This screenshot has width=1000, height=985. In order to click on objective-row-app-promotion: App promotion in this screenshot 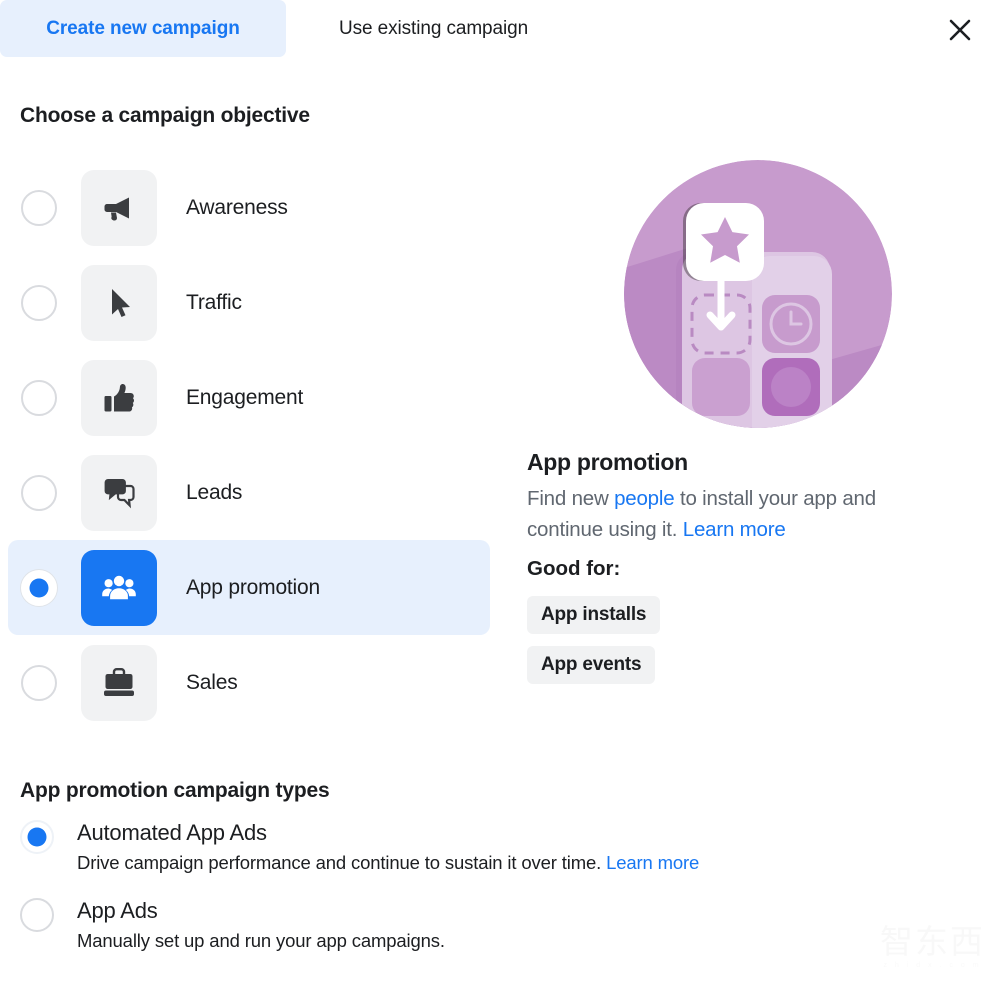, I will do `click(249, 587)`.